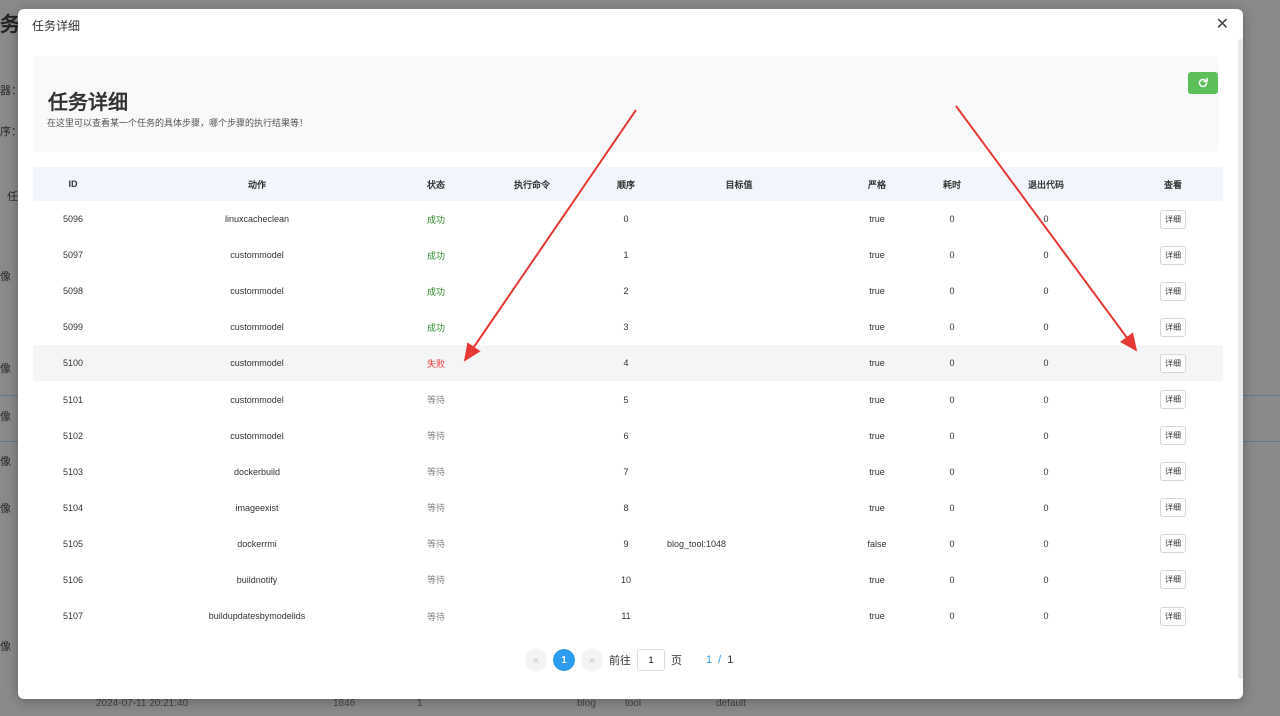  Describe the element at coordinates (628, 436) in the screenshot. I see `table-row: 5102 custommodel 等待 6 true 0 0 详细` at that location.